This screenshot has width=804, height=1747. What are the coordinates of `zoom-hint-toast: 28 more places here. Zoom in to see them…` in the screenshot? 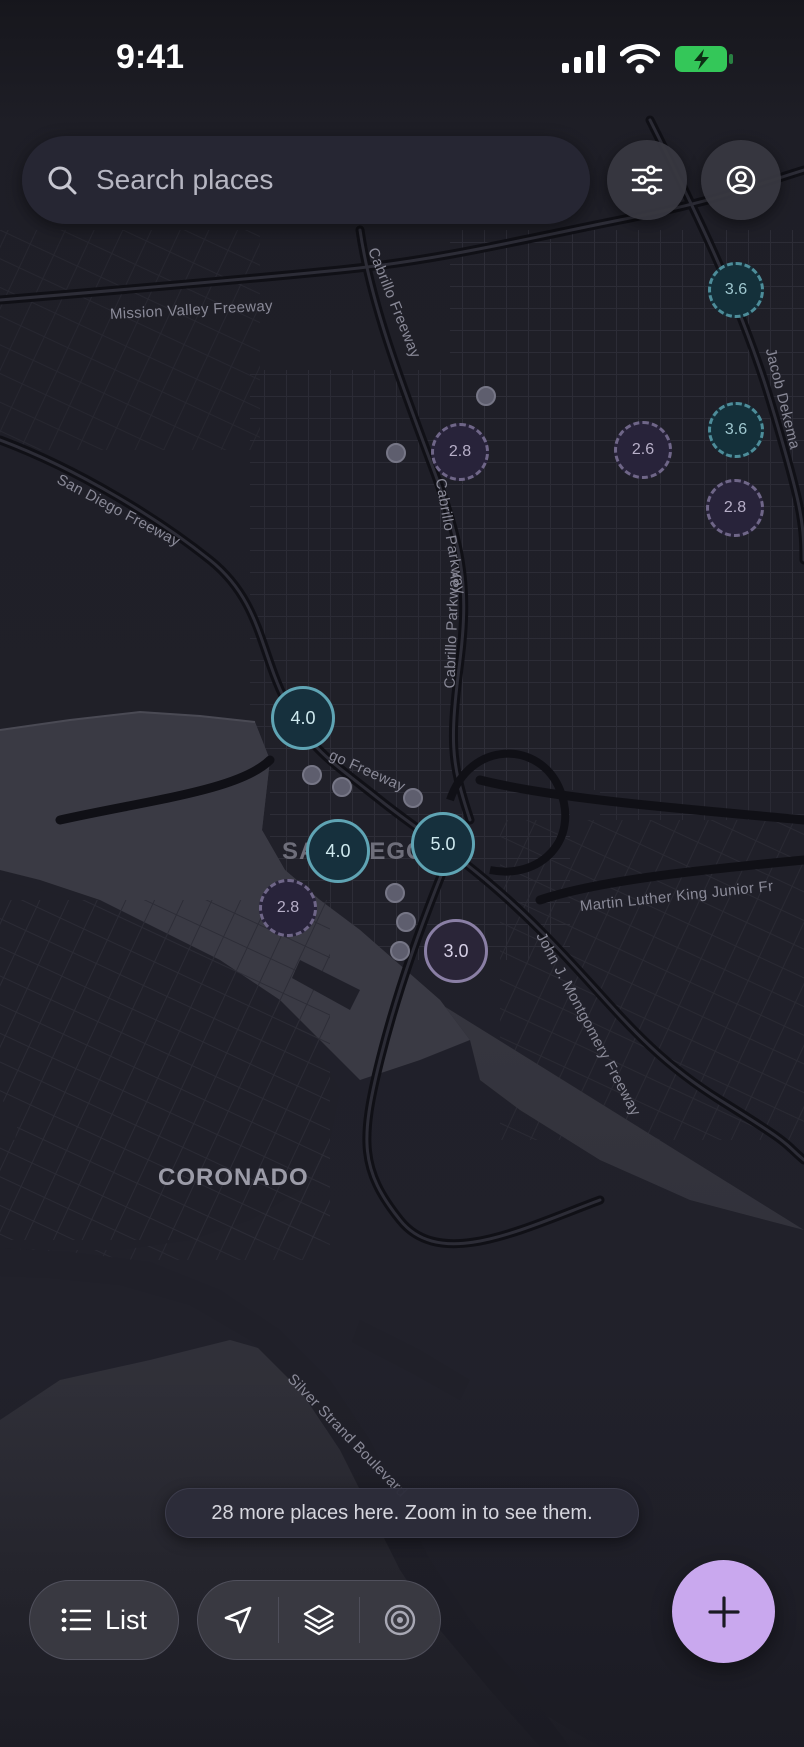 It's located at (402, 1513).